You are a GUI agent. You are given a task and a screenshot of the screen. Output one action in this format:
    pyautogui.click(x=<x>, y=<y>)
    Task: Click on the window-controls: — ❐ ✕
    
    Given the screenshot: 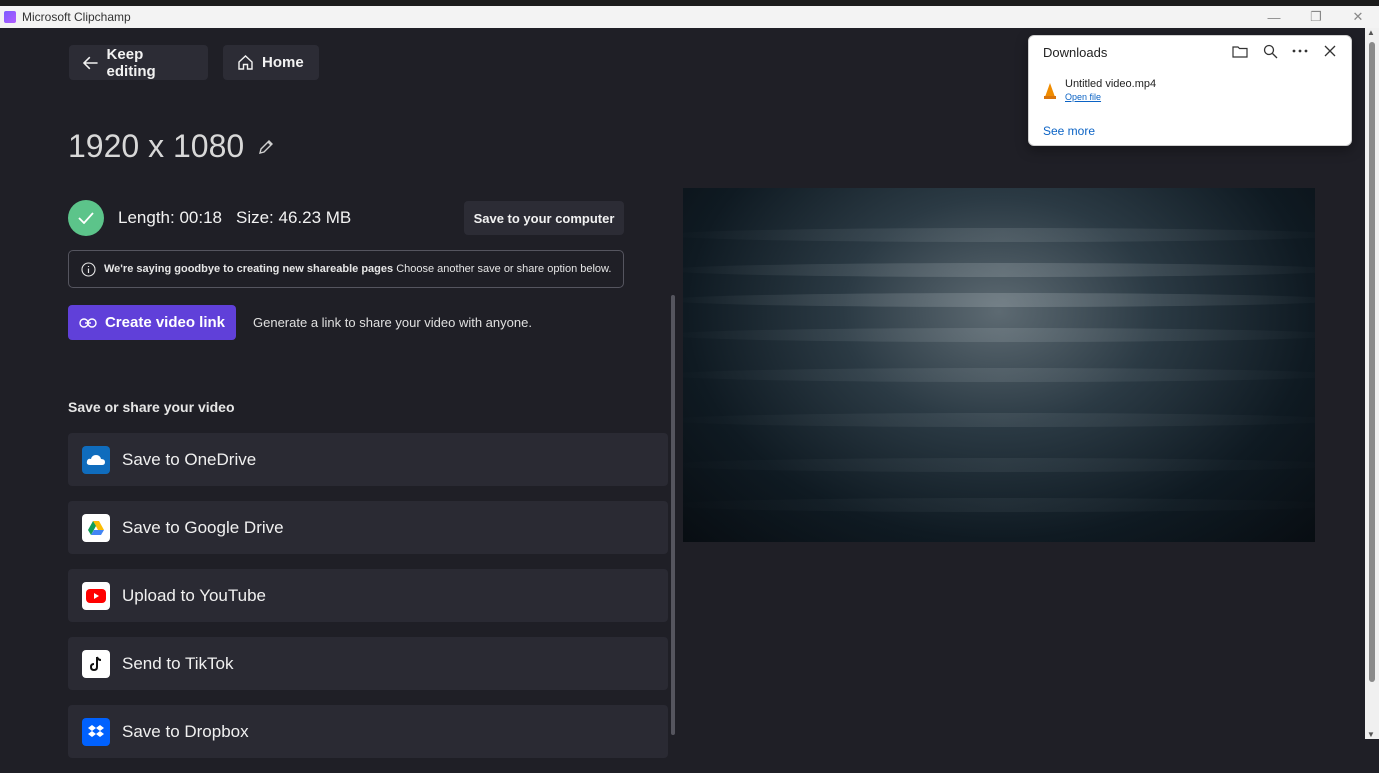 What is the action you would take?
    pyautogui.click(x=1316, y=17)
    